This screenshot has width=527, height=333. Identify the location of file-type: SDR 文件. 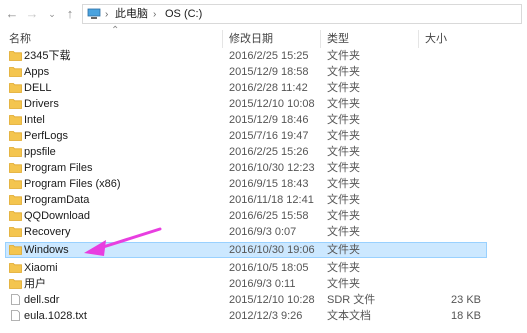
(351, 300).